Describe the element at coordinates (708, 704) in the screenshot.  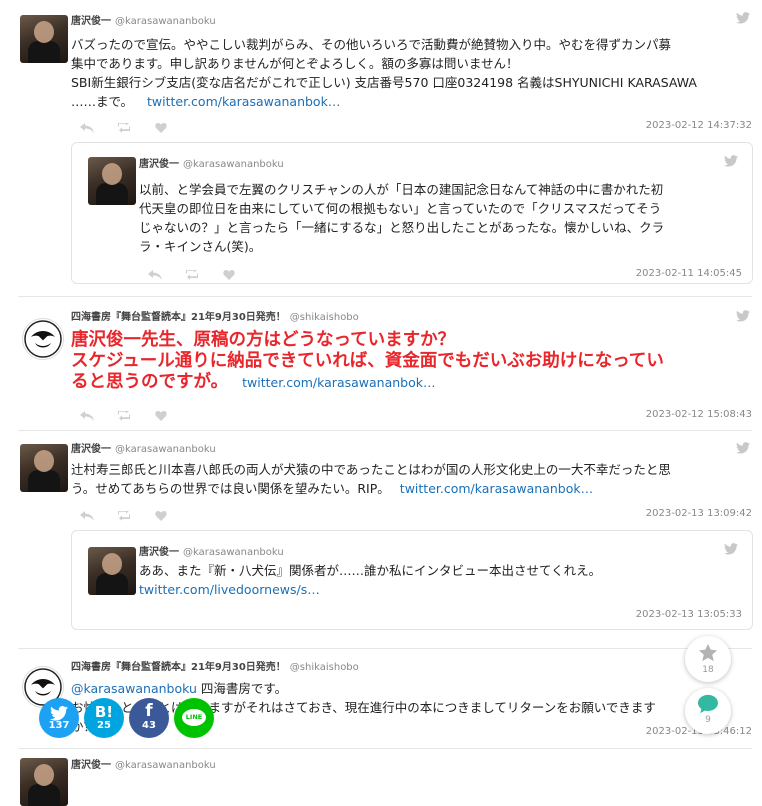
I see `comment-icon` at that location.